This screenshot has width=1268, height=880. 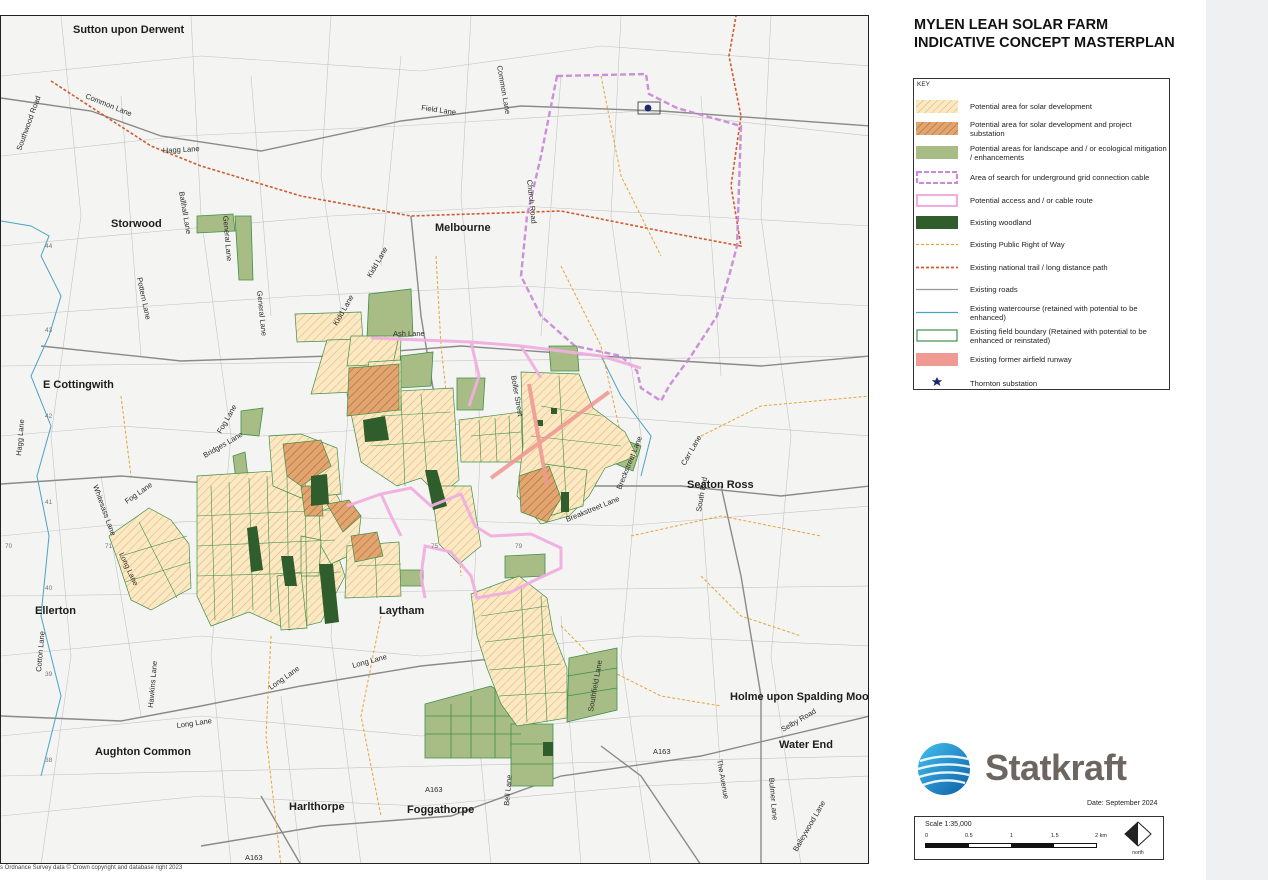 I want to click on road-label: Kidd Lane, so click(x=377, y=262).